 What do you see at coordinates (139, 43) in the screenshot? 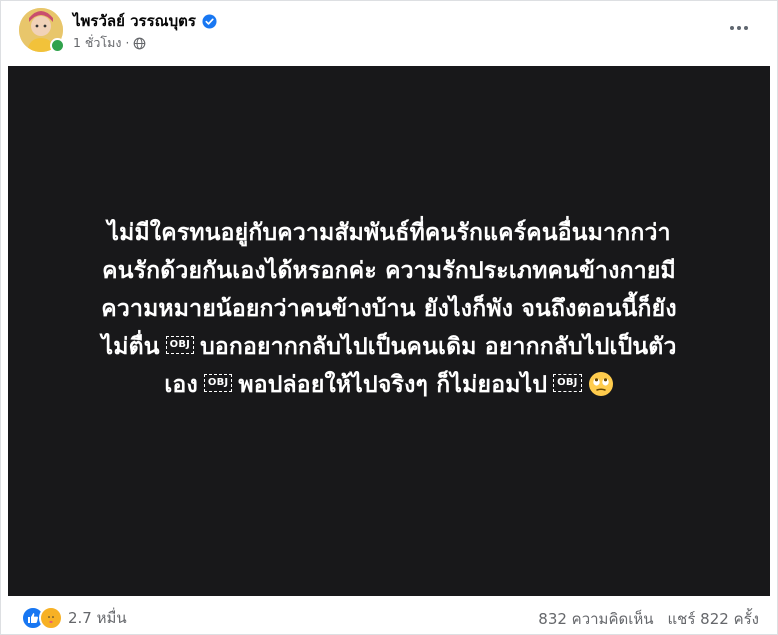
I see `globe-icon` at bounding box center [139, 43].